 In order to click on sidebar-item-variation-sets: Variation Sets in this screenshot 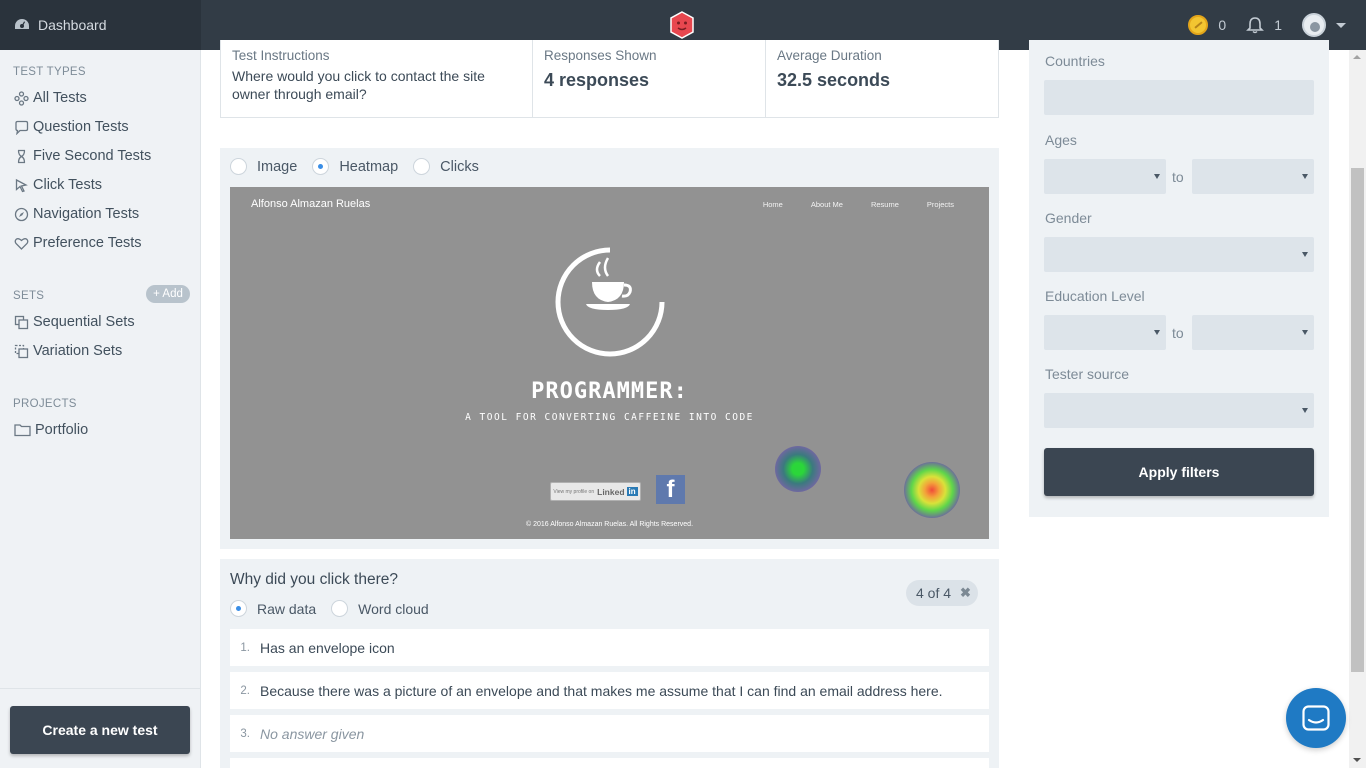, I will do `click(67, 351)`.